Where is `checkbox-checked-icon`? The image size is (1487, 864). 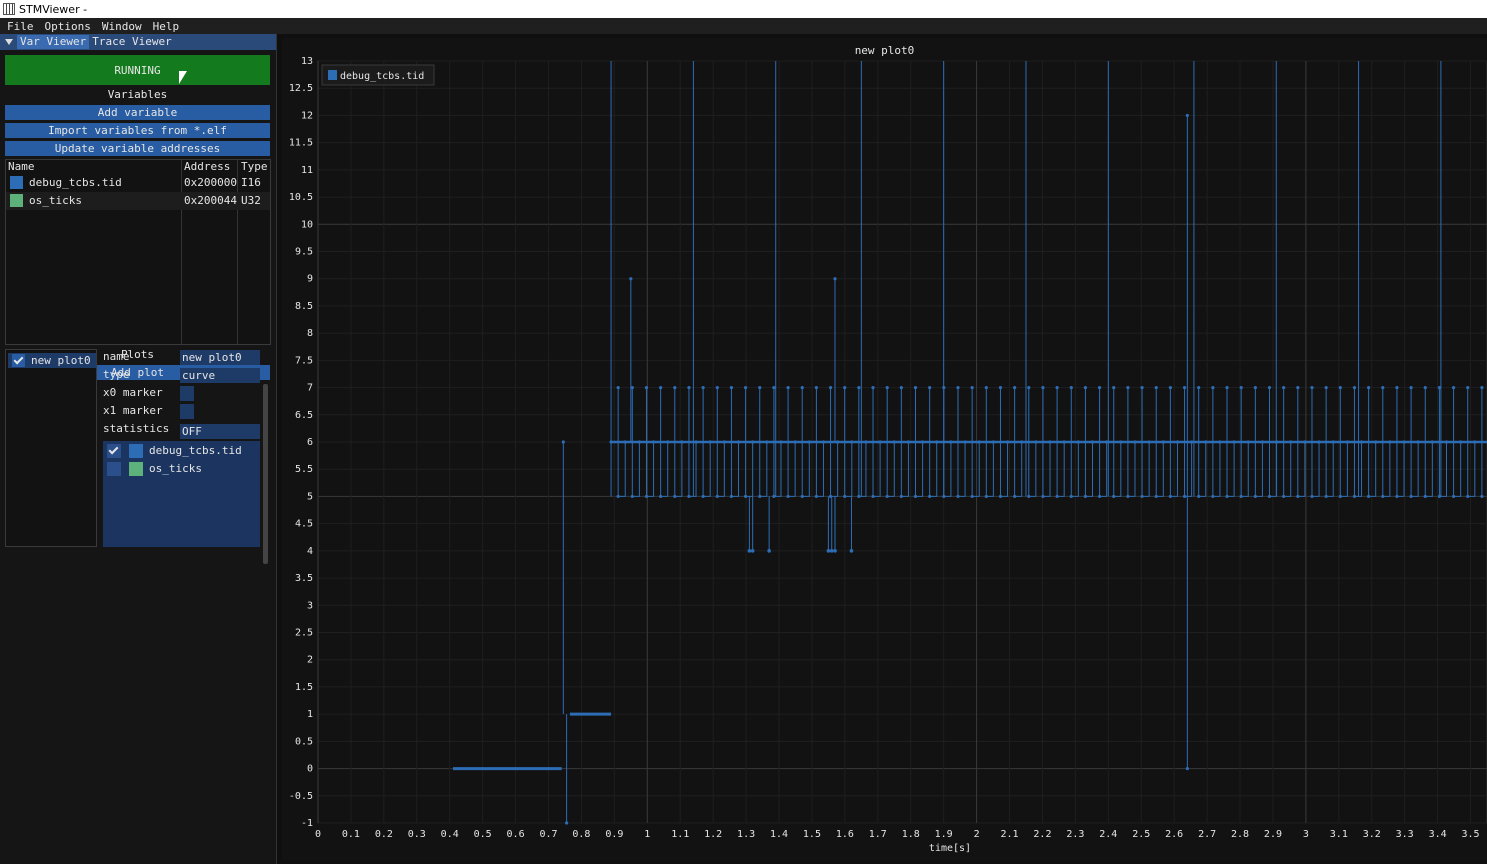 checkbox-checked-icon is located at coordinates (18, 360).